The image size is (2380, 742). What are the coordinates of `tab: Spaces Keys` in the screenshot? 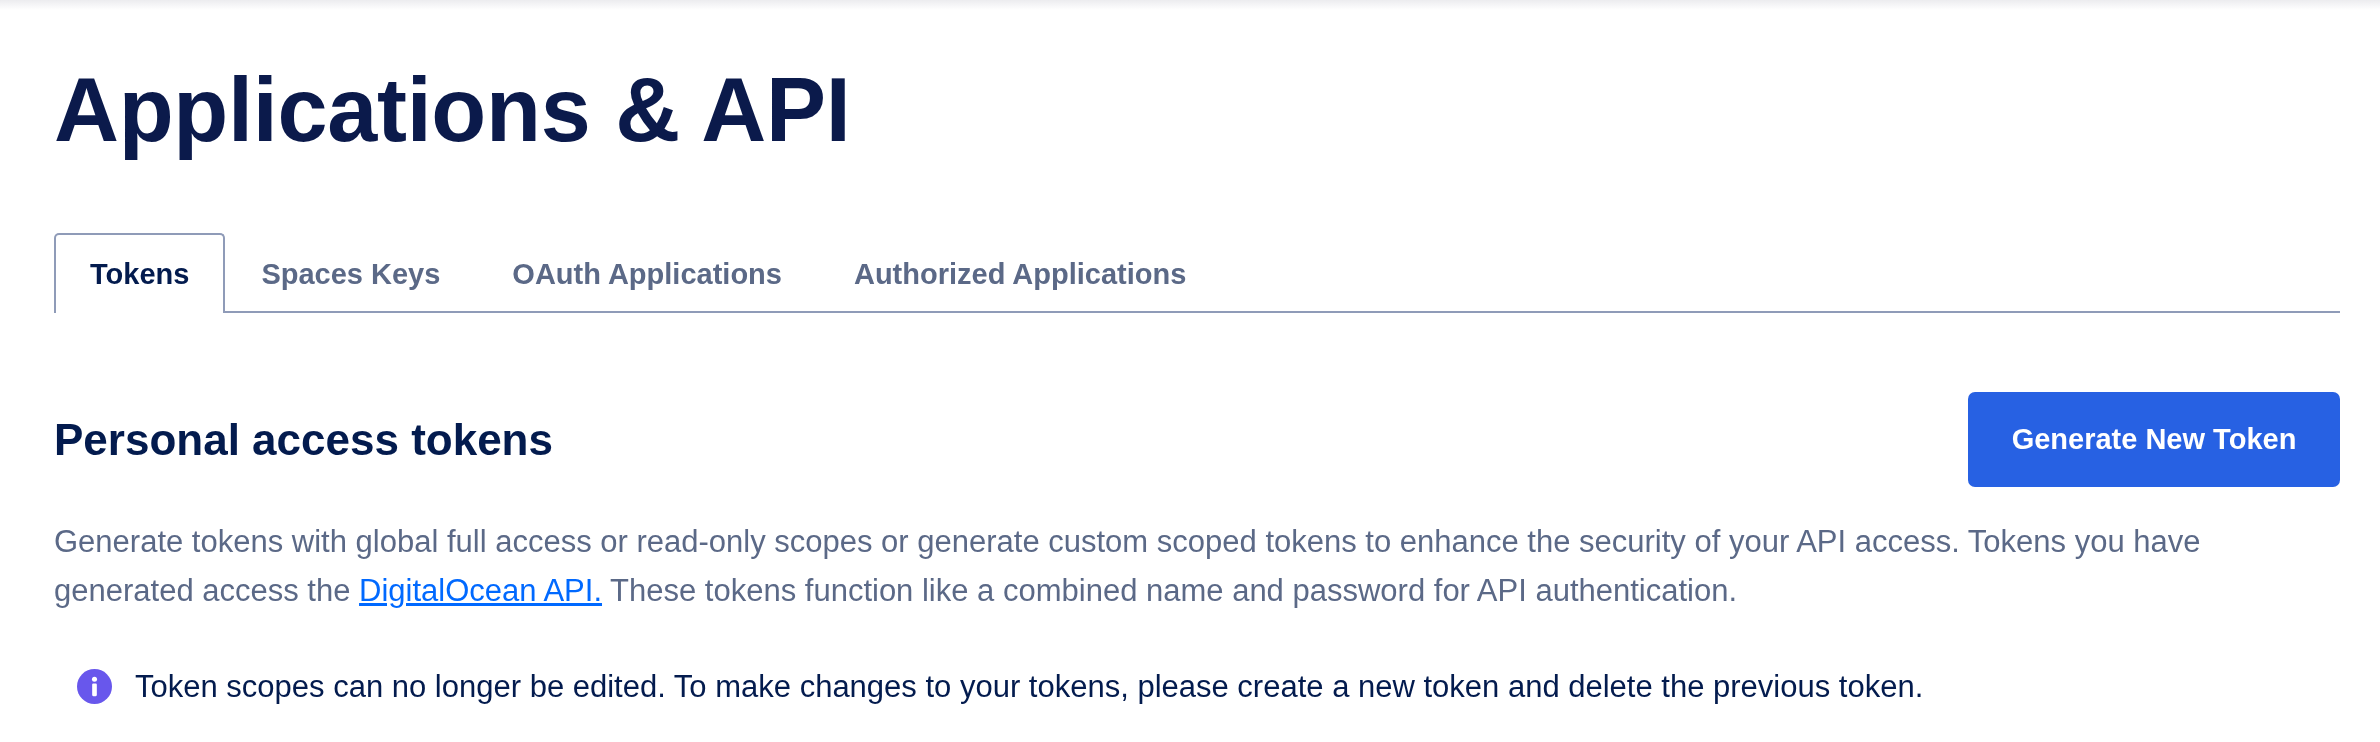 It's located at (351, 273).